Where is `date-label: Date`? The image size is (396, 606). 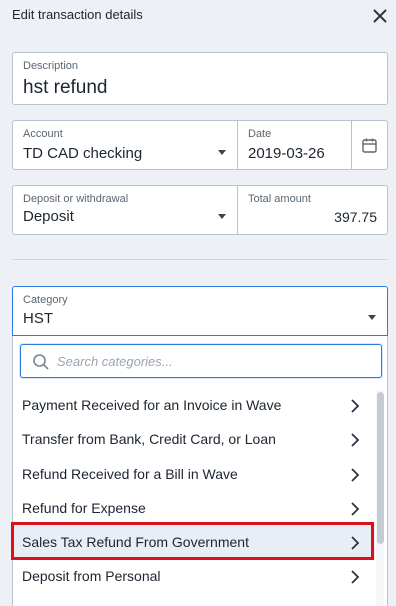 date-label: Date is located at coordinates (260, 134).